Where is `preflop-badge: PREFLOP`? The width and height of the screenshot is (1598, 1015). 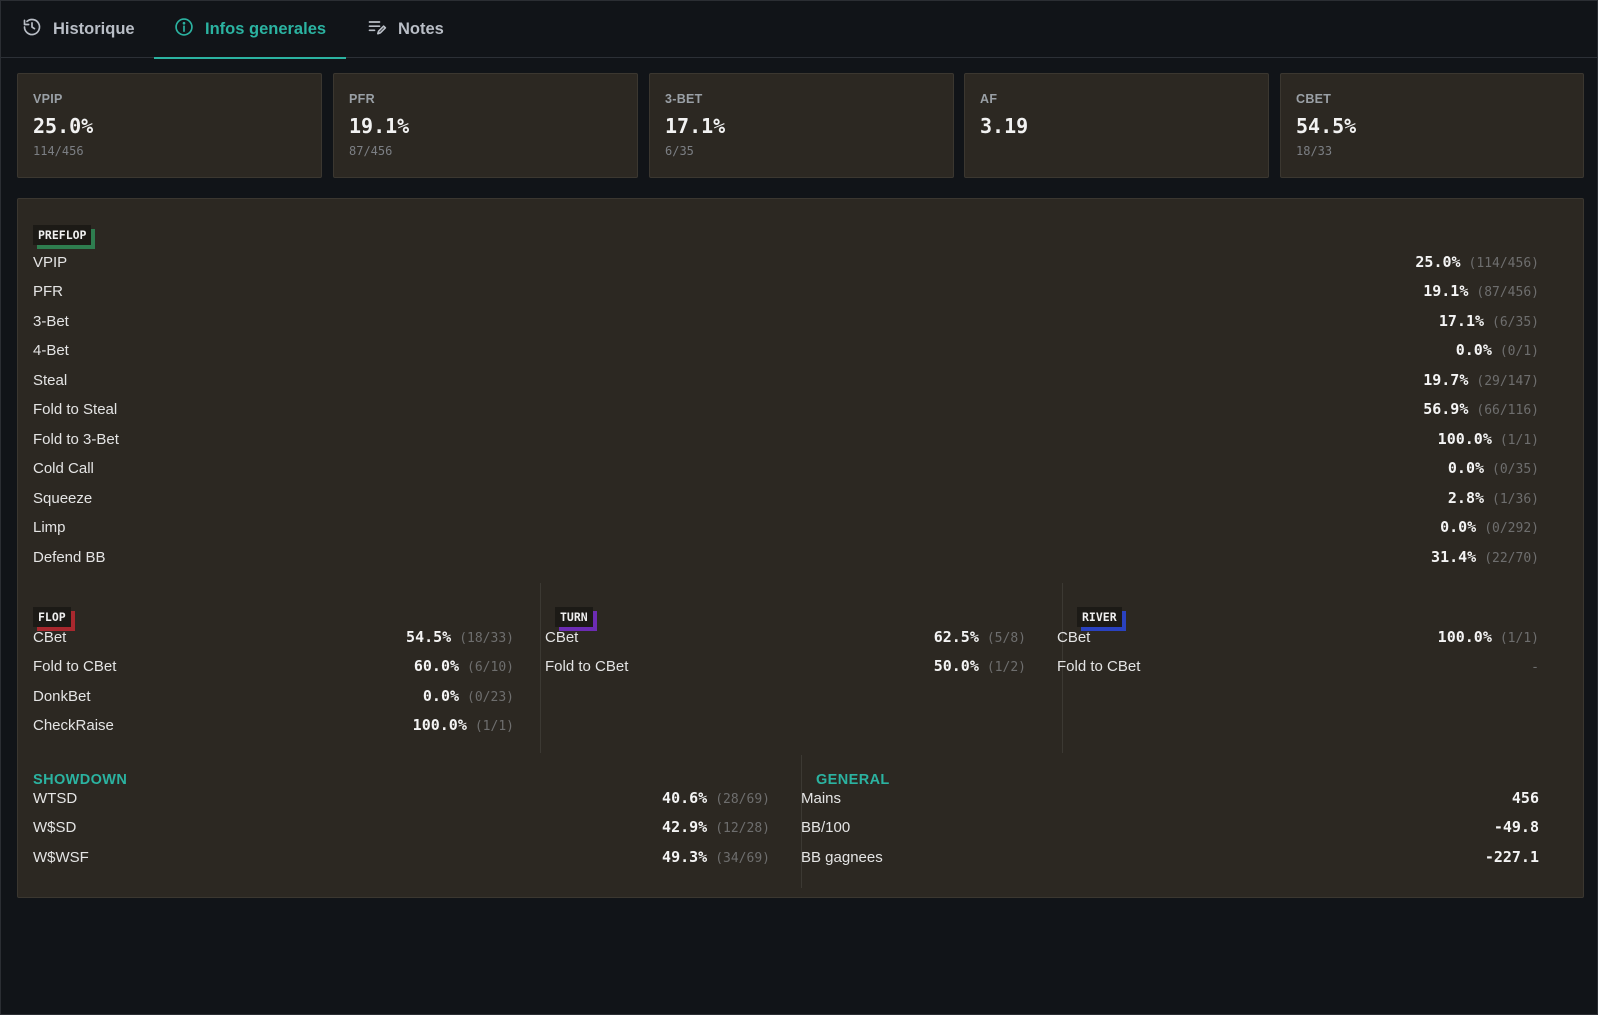
preflop-badge: PREFLOP is located at coordinates (62, 235).